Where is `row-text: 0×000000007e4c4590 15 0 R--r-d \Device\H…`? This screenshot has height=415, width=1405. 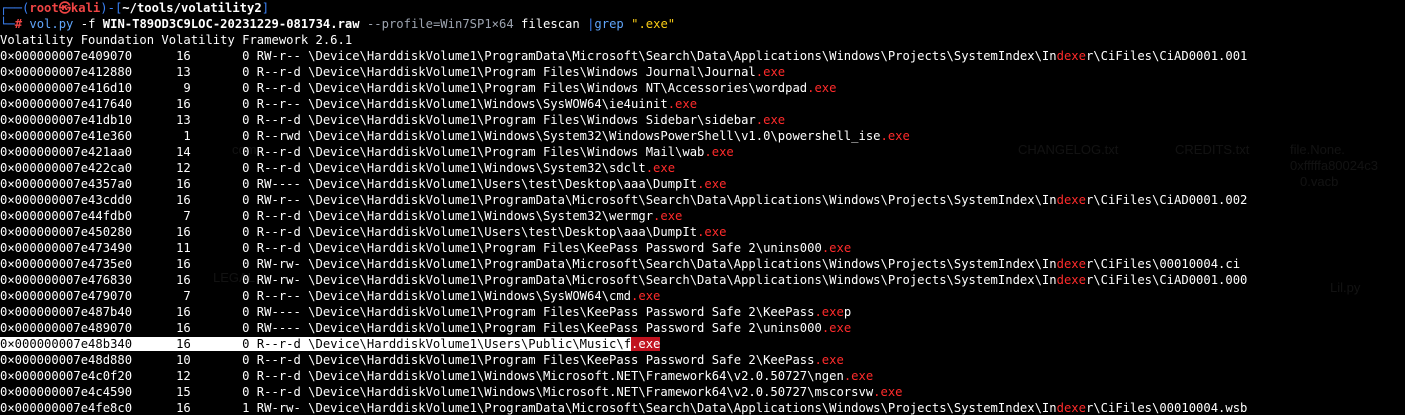
row-text: 0×000000007e4c4590 15 0 R--r-d \Device\H… is located at coordinates (437, 392).